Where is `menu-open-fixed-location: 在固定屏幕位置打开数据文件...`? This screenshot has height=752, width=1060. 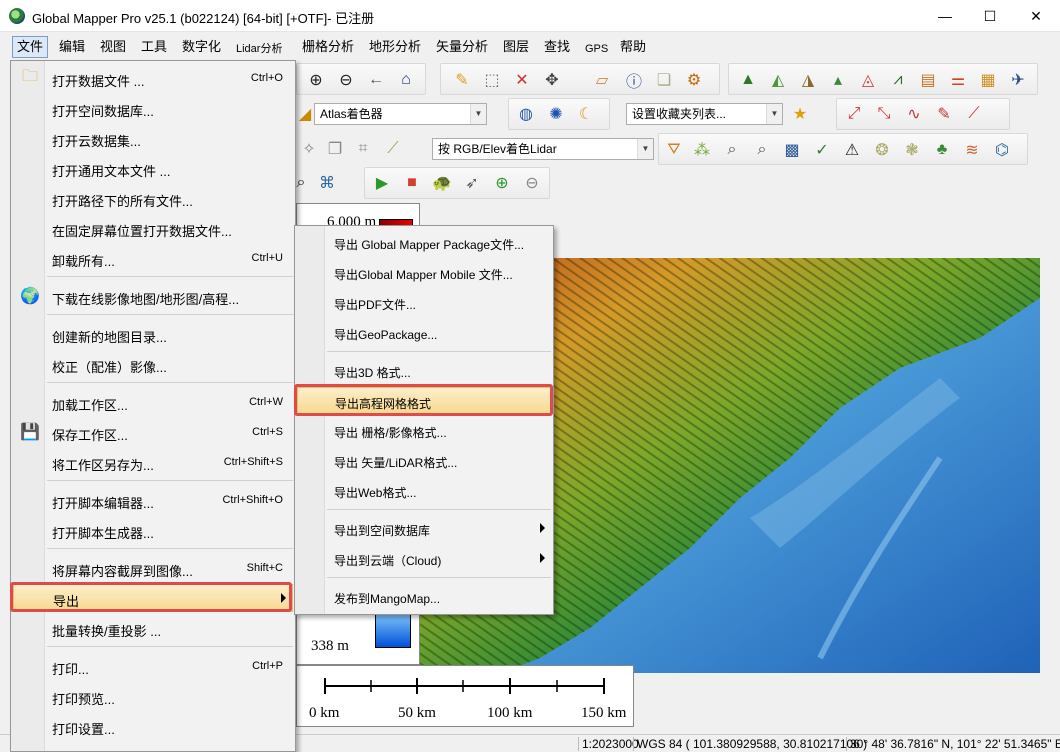 menu-open-fixed-location: 在固定屏幕位置打开数据文件... is located at coordinates (153, 228).